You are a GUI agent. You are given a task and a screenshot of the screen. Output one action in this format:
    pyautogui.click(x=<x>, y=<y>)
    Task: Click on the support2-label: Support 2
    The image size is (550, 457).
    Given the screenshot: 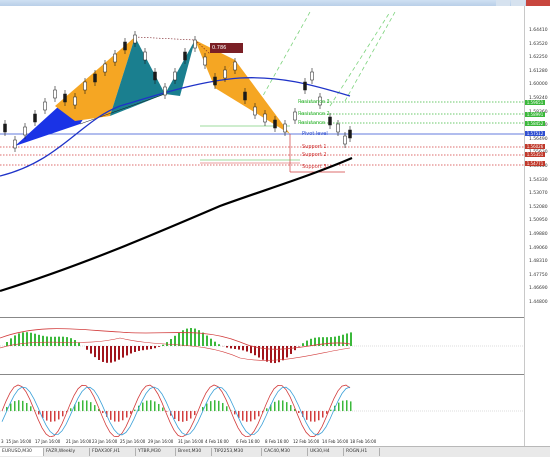 What is the action you would take?
    pyautogui.click(x=314, y=155)
    